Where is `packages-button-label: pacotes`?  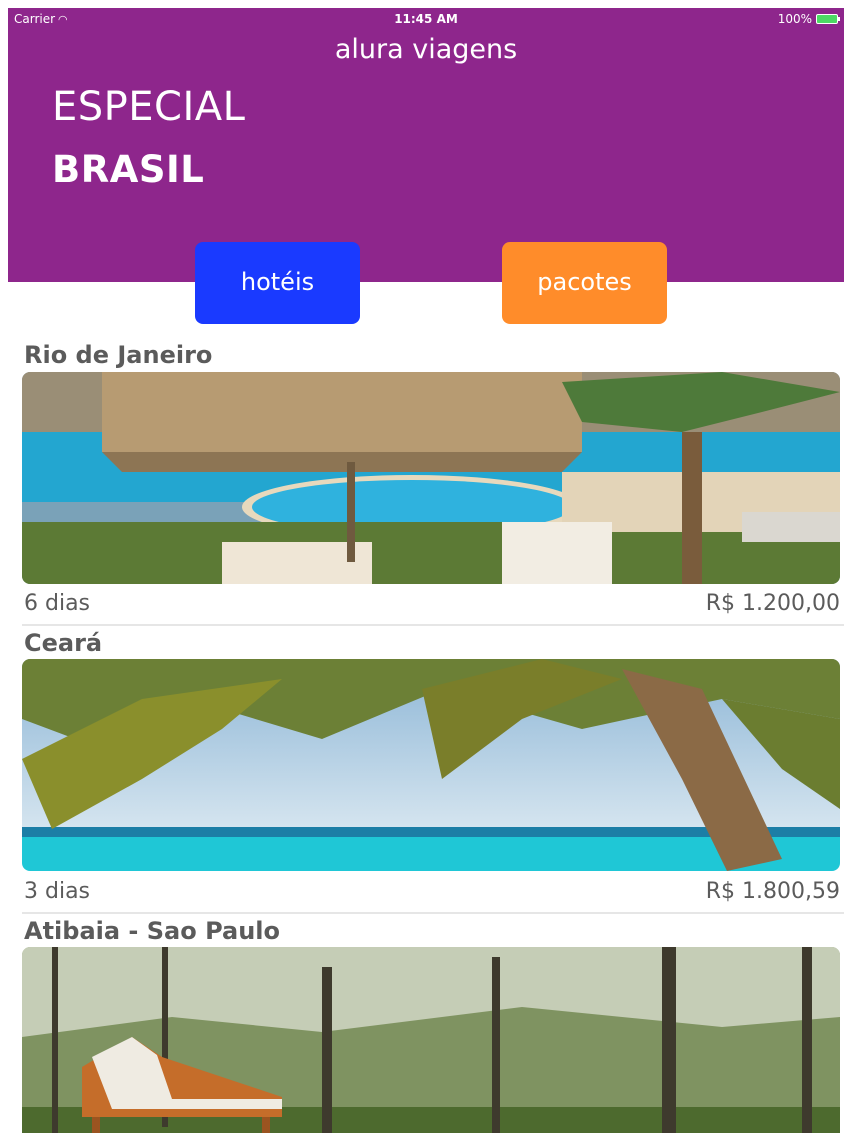
packages-button-label: pacotes is located at coordinates (584, 282).